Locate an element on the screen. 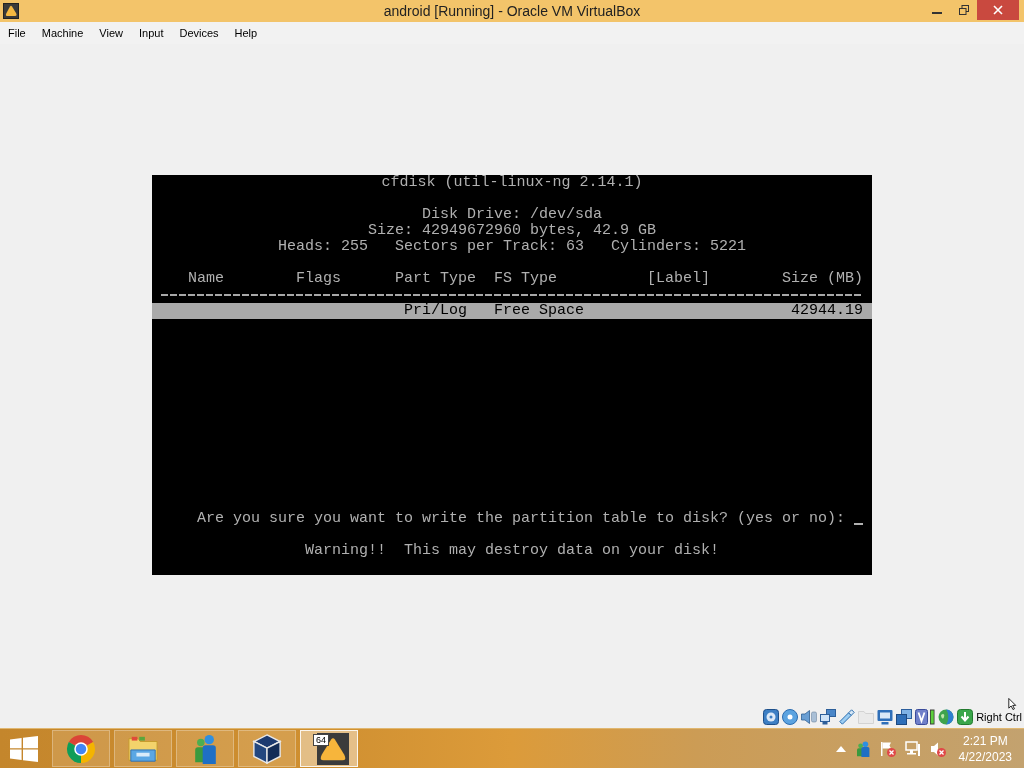 This screenshot has height=768, width=1024. cube-icon is located at coordinates (267, 748).